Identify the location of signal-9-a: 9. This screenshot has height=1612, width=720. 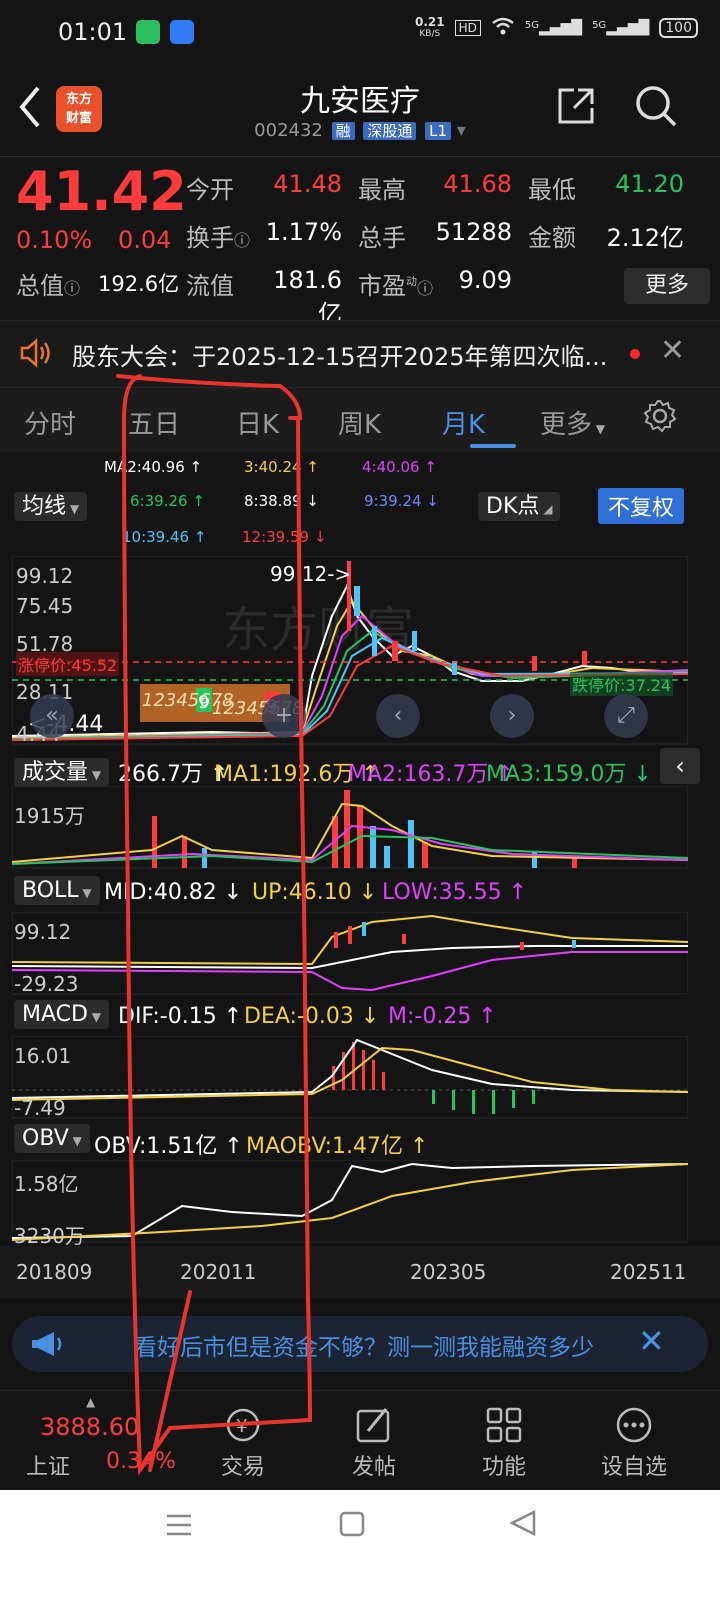
(204, 702).